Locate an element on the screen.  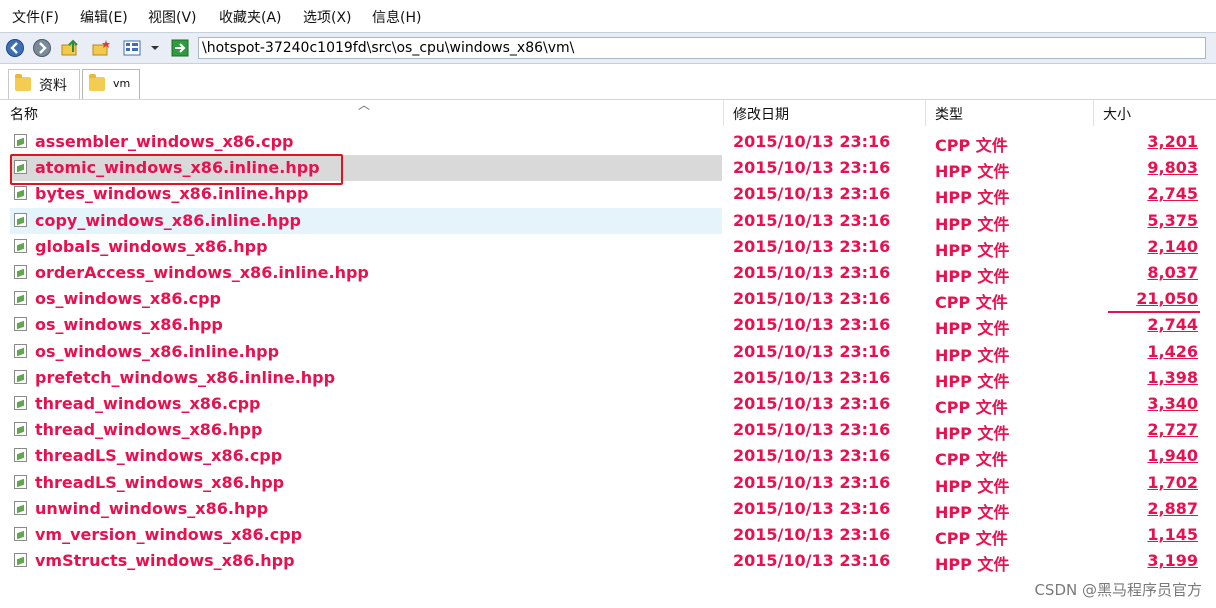
file-size: 8,037 is located at coordinates (1172, 272).